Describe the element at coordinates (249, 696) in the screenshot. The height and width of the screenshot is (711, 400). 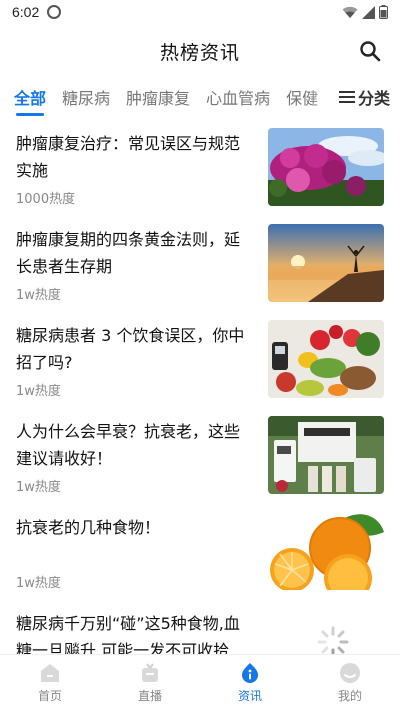
I see `nav-news-label: 资讯` at that location.